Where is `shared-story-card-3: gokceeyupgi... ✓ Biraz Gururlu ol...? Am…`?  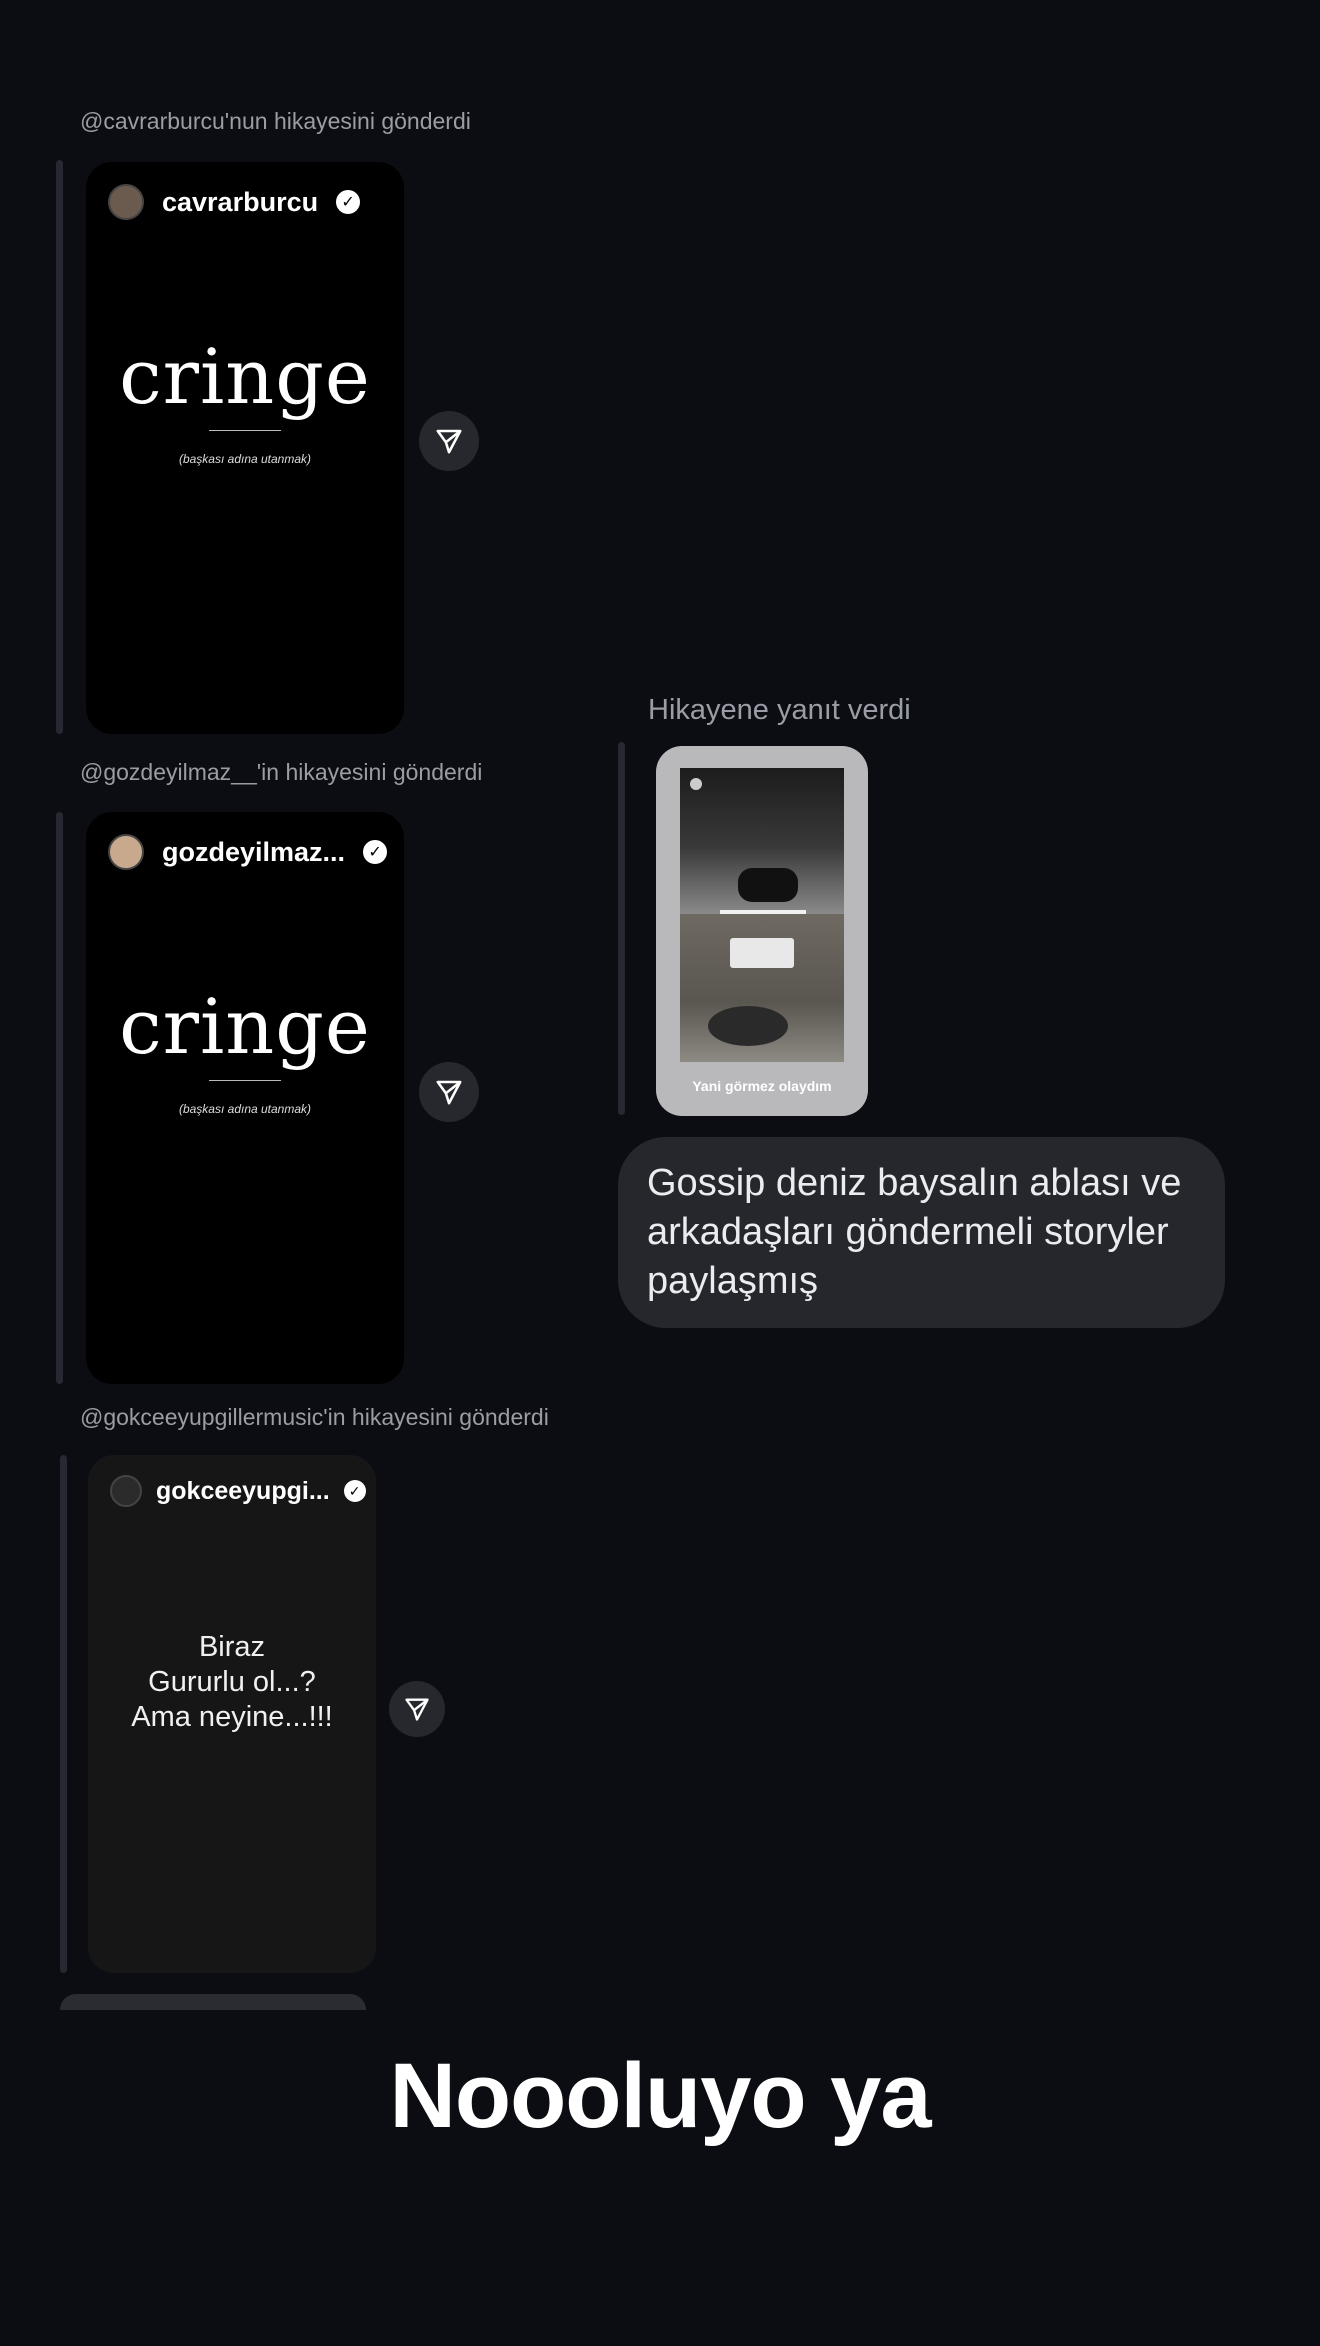
shared-story-card-3: gokceeyupgi... ✓ Biraz Gururlu ol...? Am… is located at coordinates (232, 1714).